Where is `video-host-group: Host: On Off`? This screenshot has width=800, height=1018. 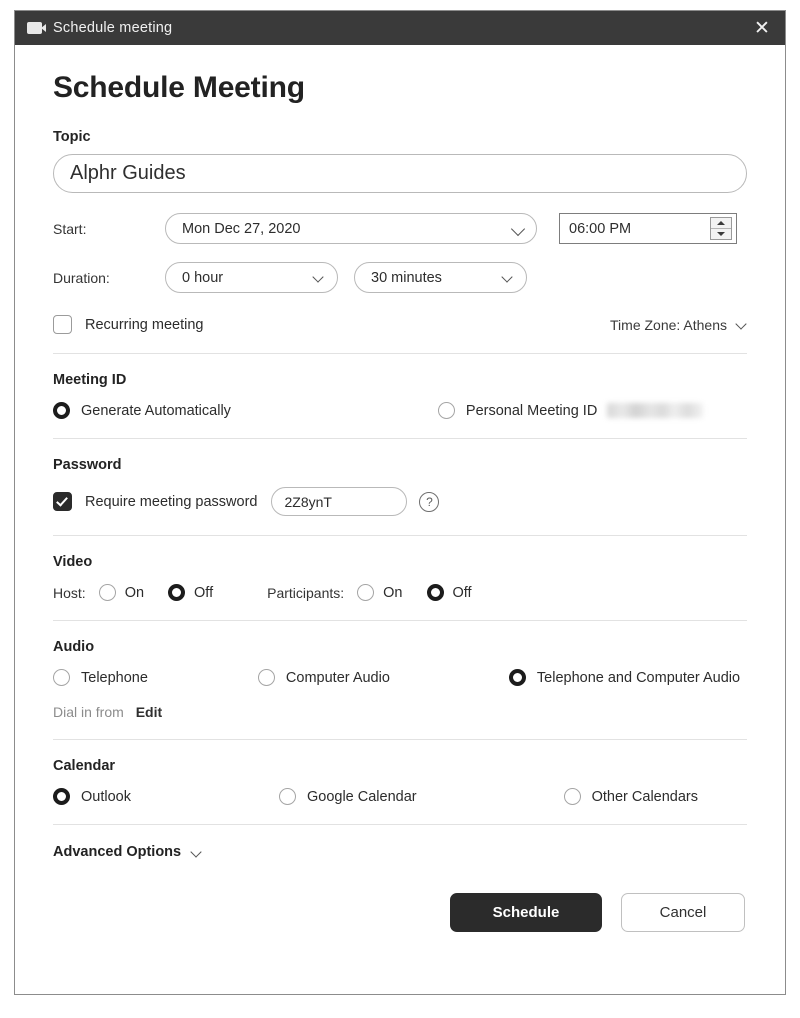 video-host-group: Host: On Off is located at coordinates (133, 592).